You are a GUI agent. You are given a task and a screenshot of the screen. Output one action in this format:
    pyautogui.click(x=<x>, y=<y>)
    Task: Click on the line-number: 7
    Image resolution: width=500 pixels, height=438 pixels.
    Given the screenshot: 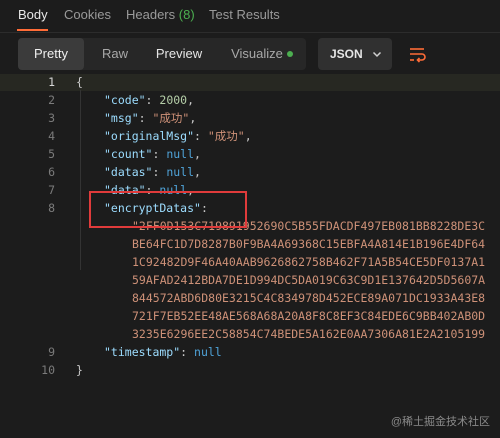 What is the action you would take?
    pyautogui.click(x=51, y=190)
    